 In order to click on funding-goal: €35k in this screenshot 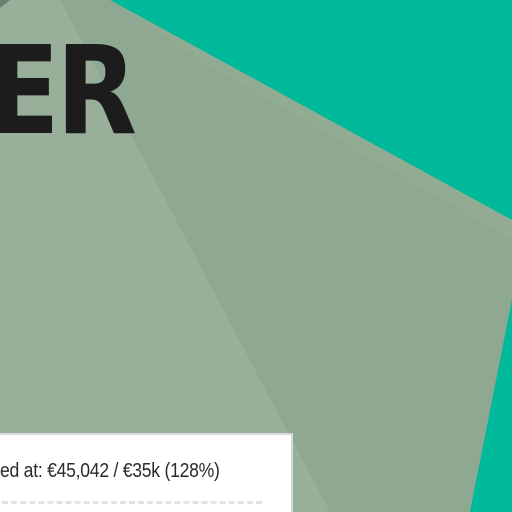, I will do `click(143, 471)`.